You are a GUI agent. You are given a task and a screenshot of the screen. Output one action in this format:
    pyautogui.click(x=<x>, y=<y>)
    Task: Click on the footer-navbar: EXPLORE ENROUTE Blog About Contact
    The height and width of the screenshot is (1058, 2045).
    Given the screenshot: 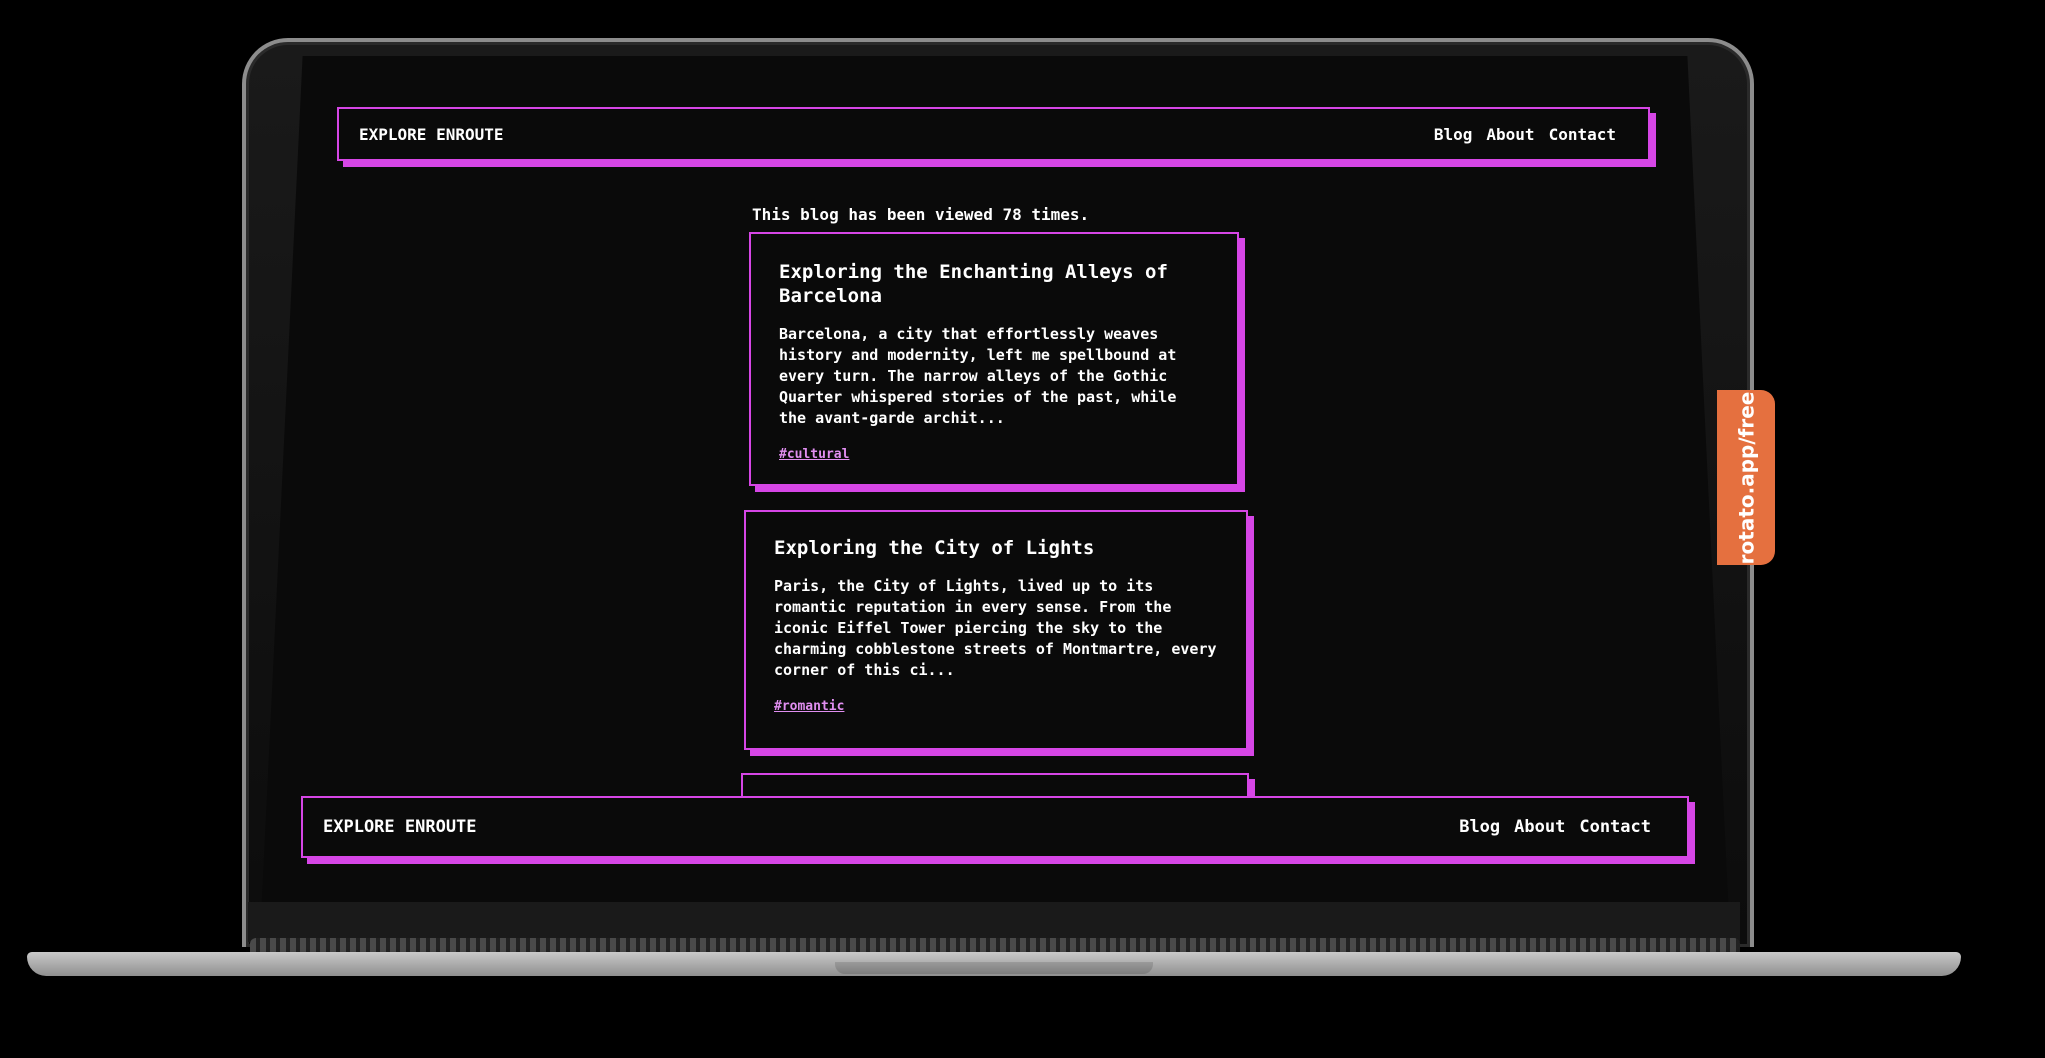 What is the action you would take?
    pyautogui.click(x=995, y=827)
    